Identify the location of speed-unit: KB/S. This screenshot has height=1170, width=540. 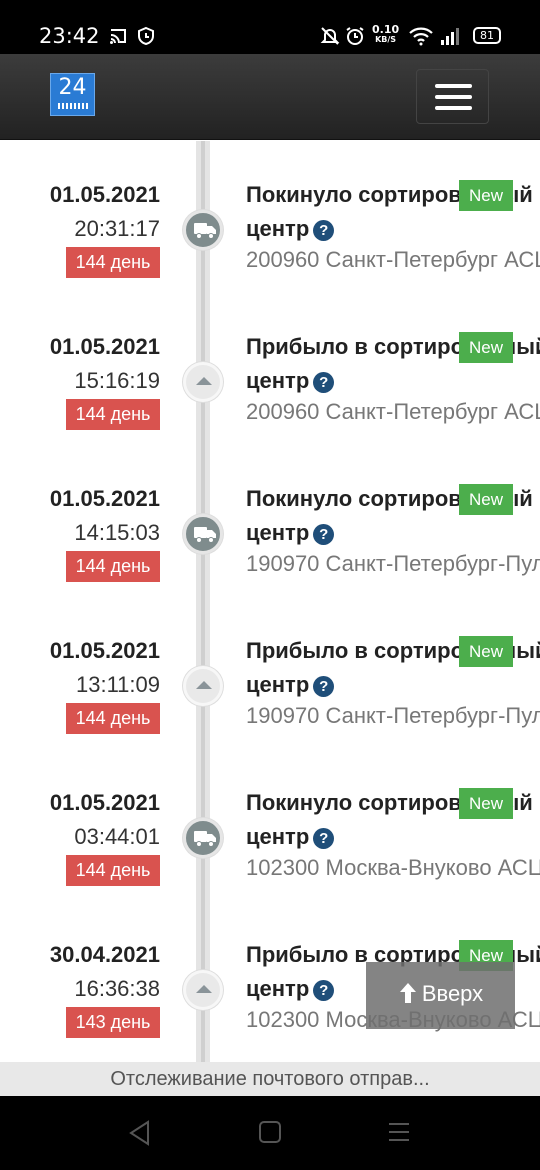
(386, 39).